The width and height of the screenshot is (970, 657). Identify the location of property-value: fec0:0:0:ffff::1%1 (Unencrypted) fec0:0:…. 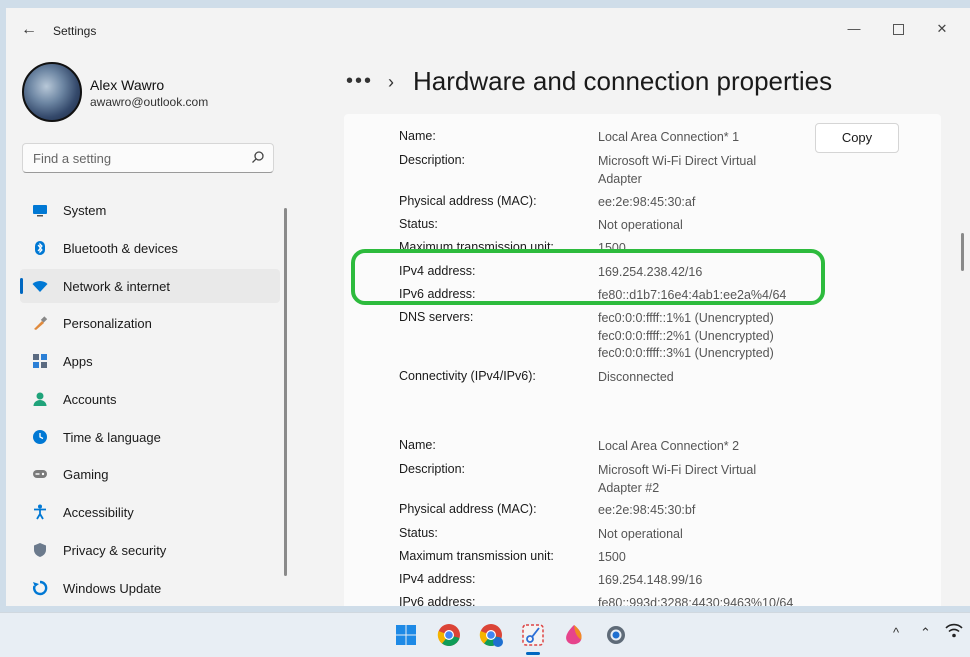
(698, 336).